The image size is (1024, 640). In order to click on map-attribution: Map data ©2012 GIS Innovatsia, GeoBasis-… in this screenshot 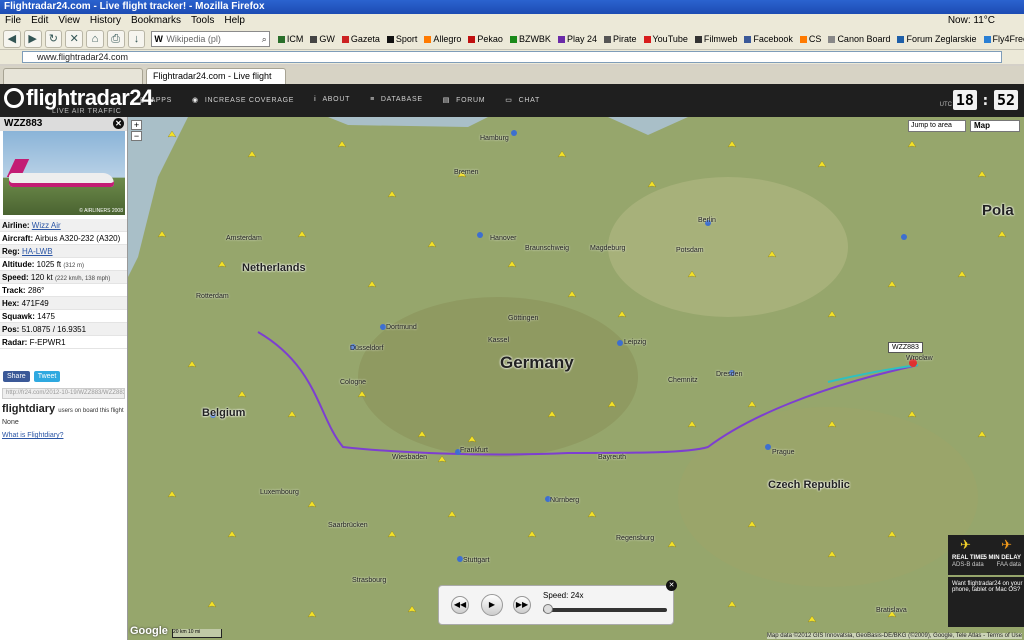, I will do `click(894, 636)`.